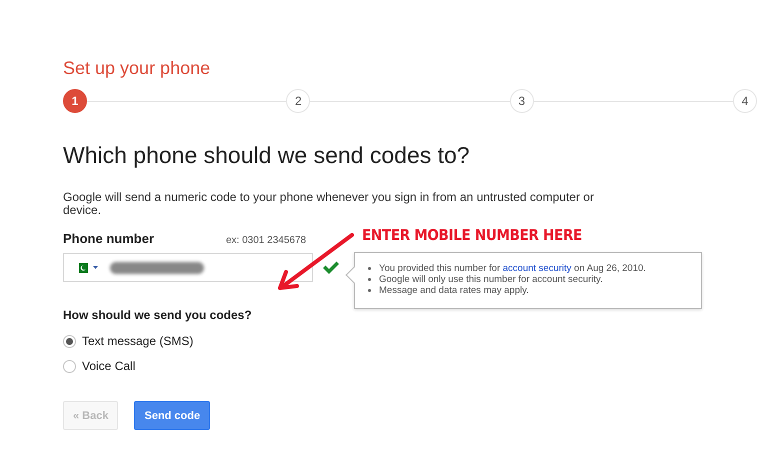  I want to click on step-indicator: 3, so click(522, 101).